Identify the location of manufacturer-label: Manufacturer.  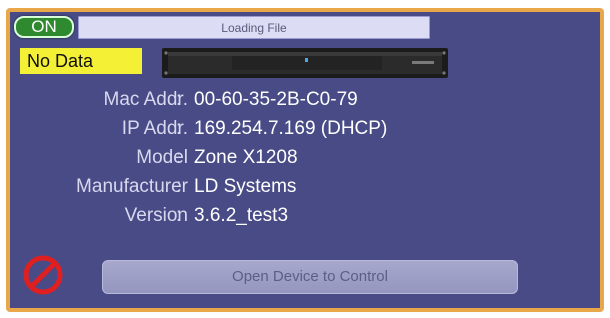
(132, 186).